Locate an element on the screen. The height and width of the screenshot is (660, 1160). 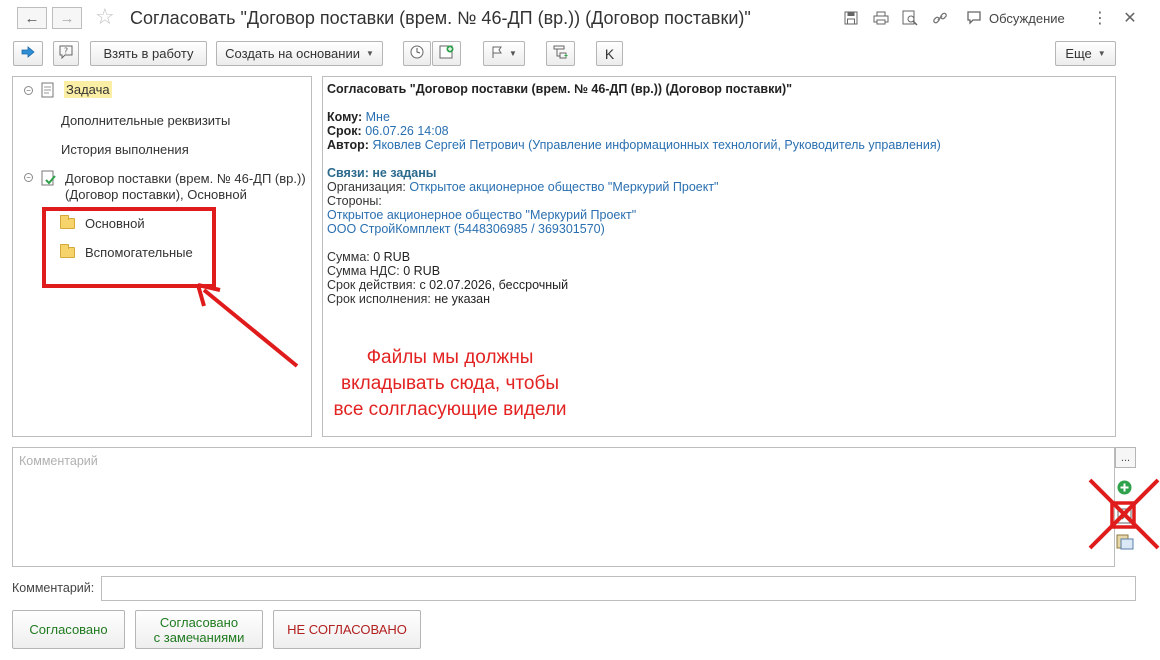
annotation-highlight-box is located at coordinates (129, 247).